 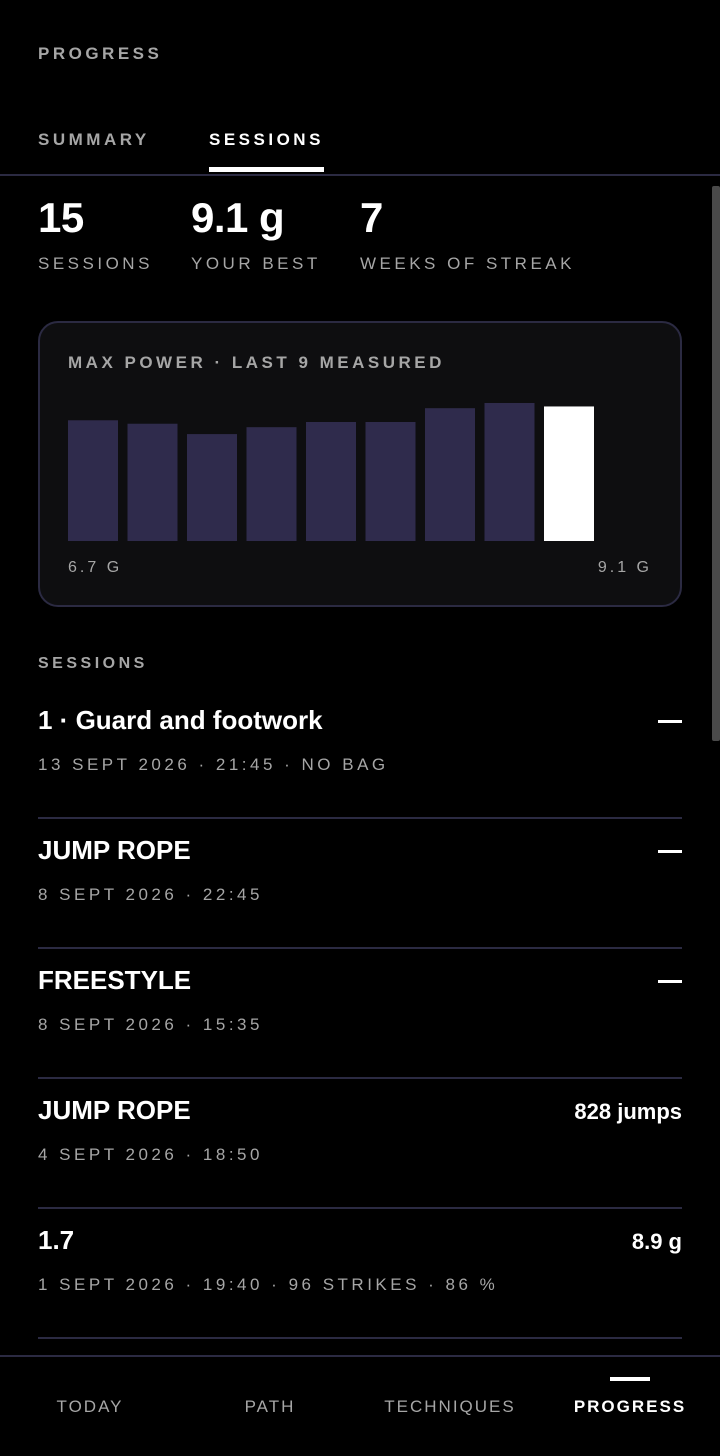 What do you see at coordinates (467, 263) in the screenshot?
I see `stat-label: WEEKS OF STREAK` at bounding box center [467, 263].